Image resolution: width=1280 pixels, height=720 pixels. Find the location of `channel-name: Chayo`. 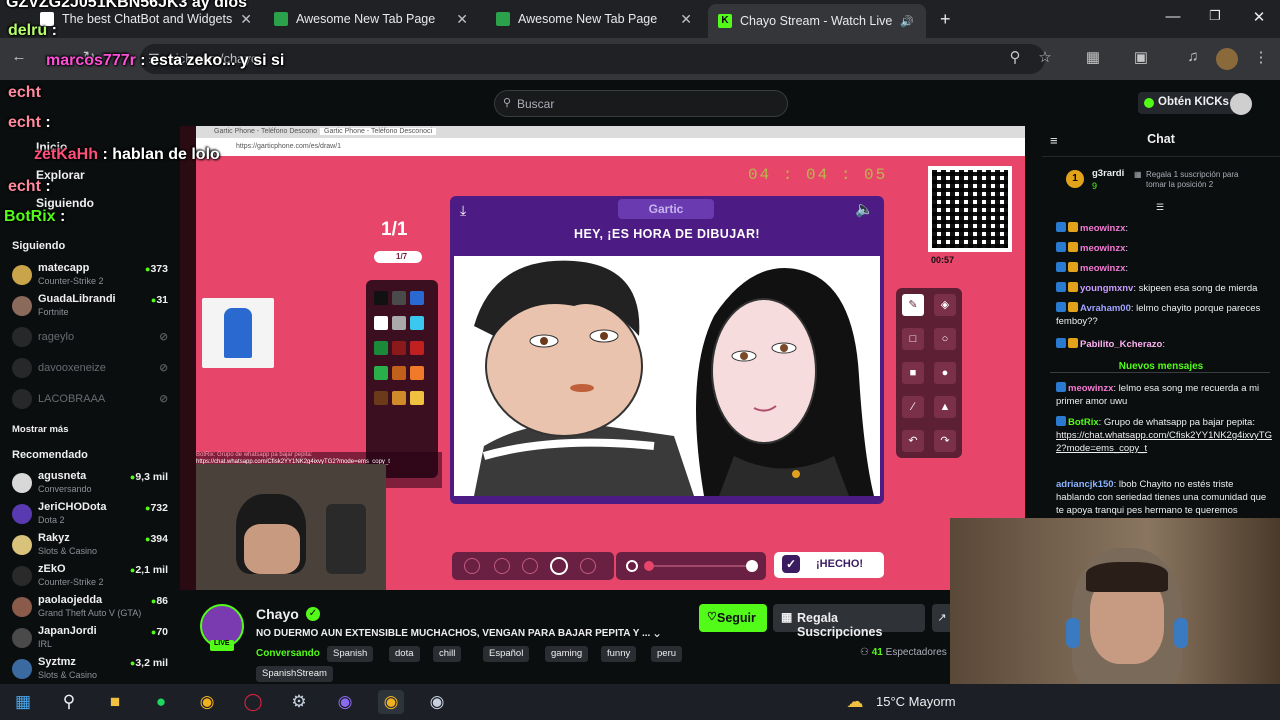

channel-name: Chayo is located at coordinates (277, 614).